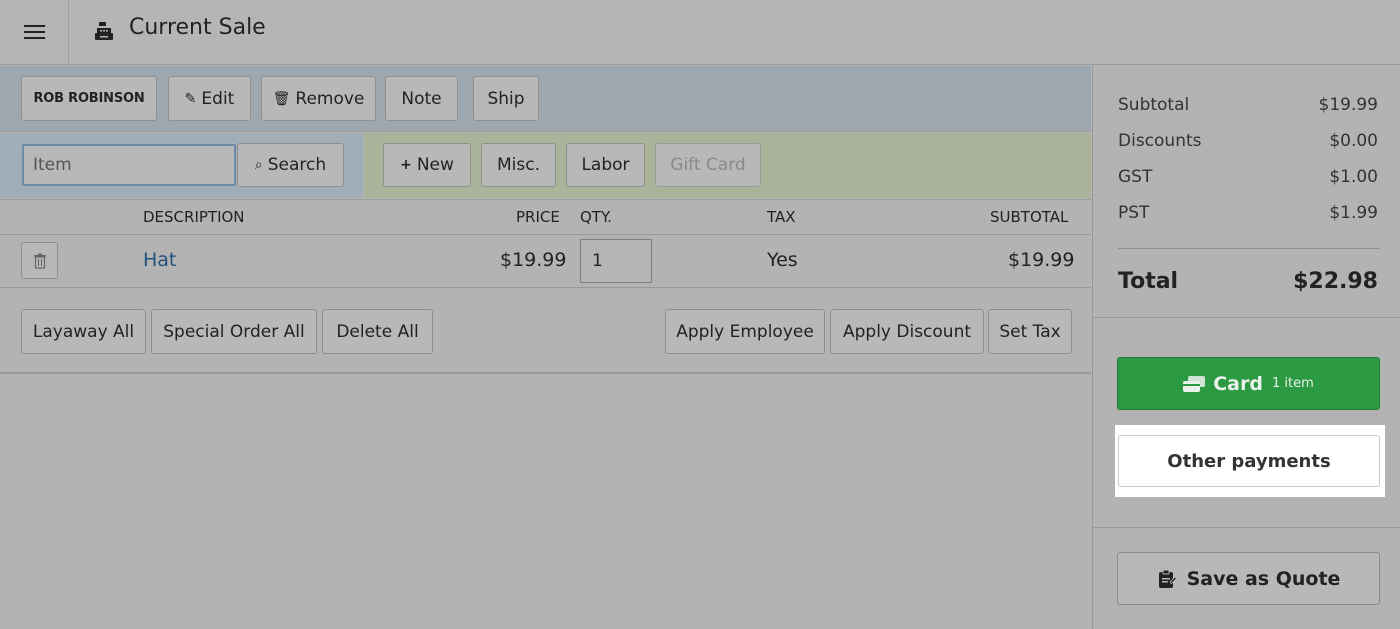 This screenshot has height=629, width=1400. I want to click on subtotal-label: Subtotal, so click(1154, 105).